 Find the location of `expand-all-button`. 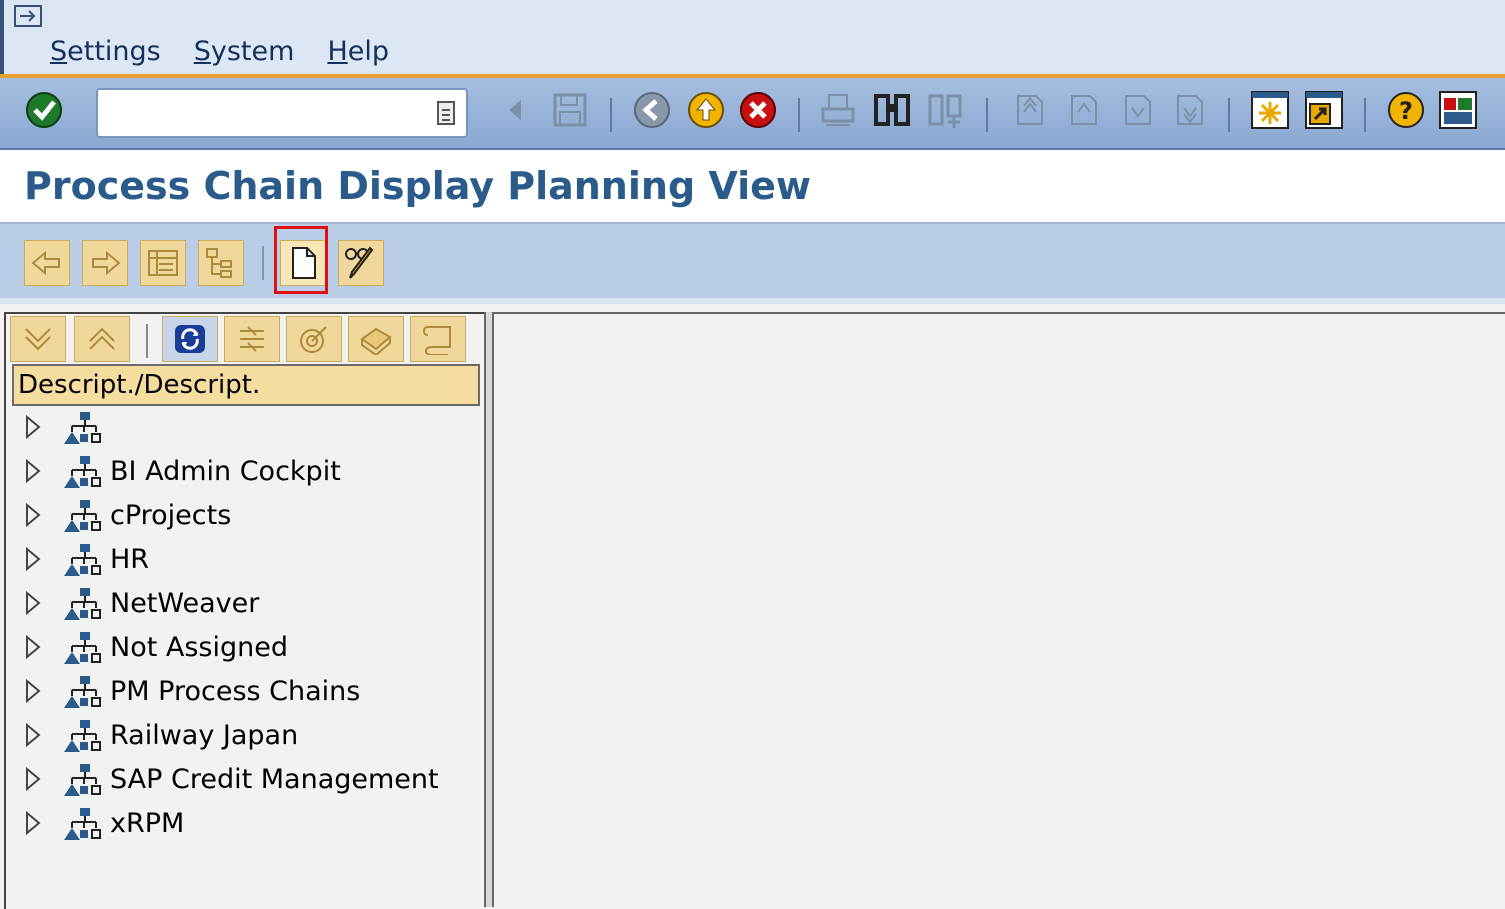

expand-all-button is located at coordinates (38, 339).